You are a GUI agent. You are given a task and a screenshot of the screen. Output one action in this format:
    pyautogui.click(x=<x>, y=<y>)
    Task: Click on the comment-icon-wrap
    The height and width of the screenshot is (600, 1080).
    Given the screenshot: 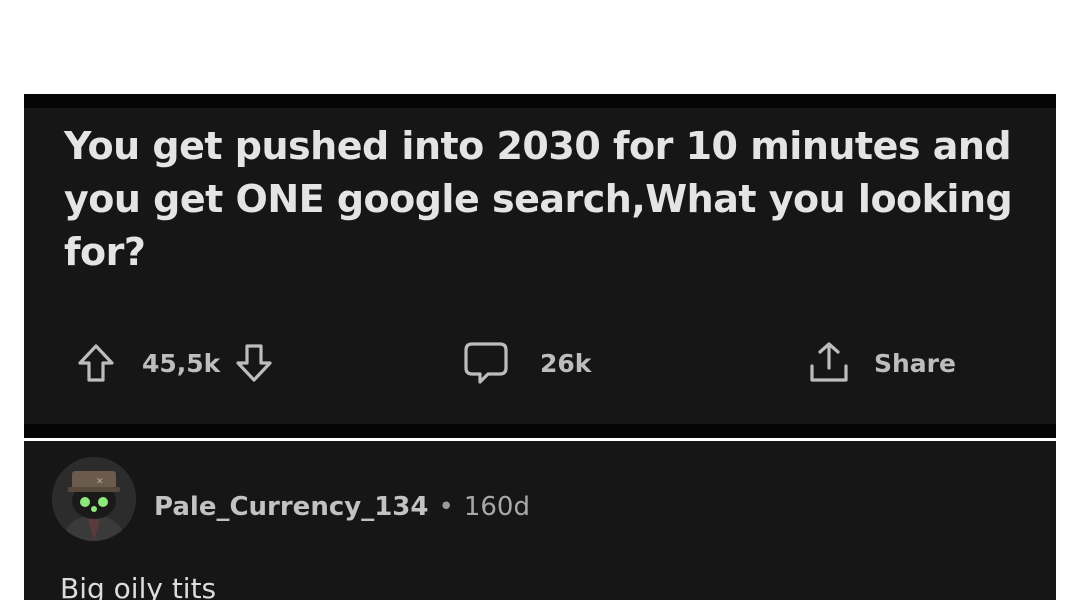 What is the action you would take?
    pyautogui.click(x=486, y=363)
    